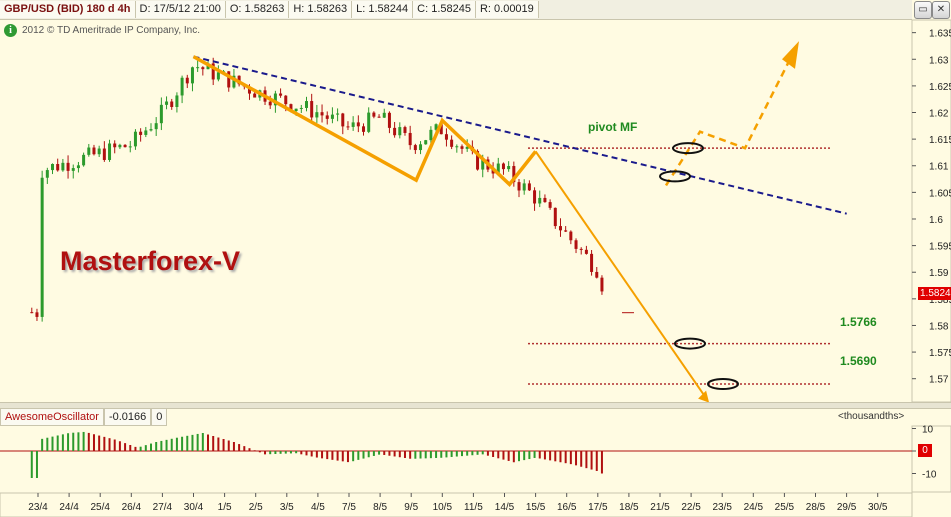  What do you see at coordinates (928, 430) in the screenshot?
I see `osc-tick-label: 10` at bounding box center [928, 430].